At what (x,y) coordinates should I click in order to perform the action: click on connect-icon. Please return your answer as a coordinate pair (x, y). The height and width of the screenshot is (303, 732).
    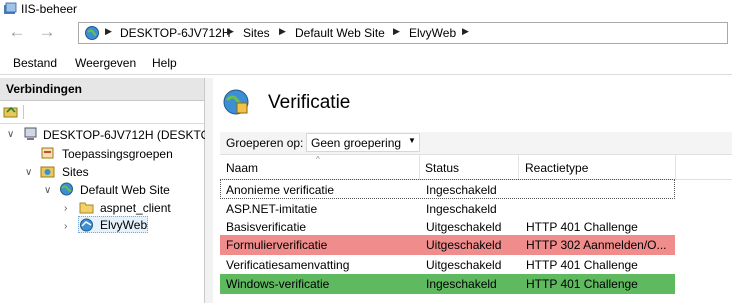
    Looking at the image, I should click on (11, 111).